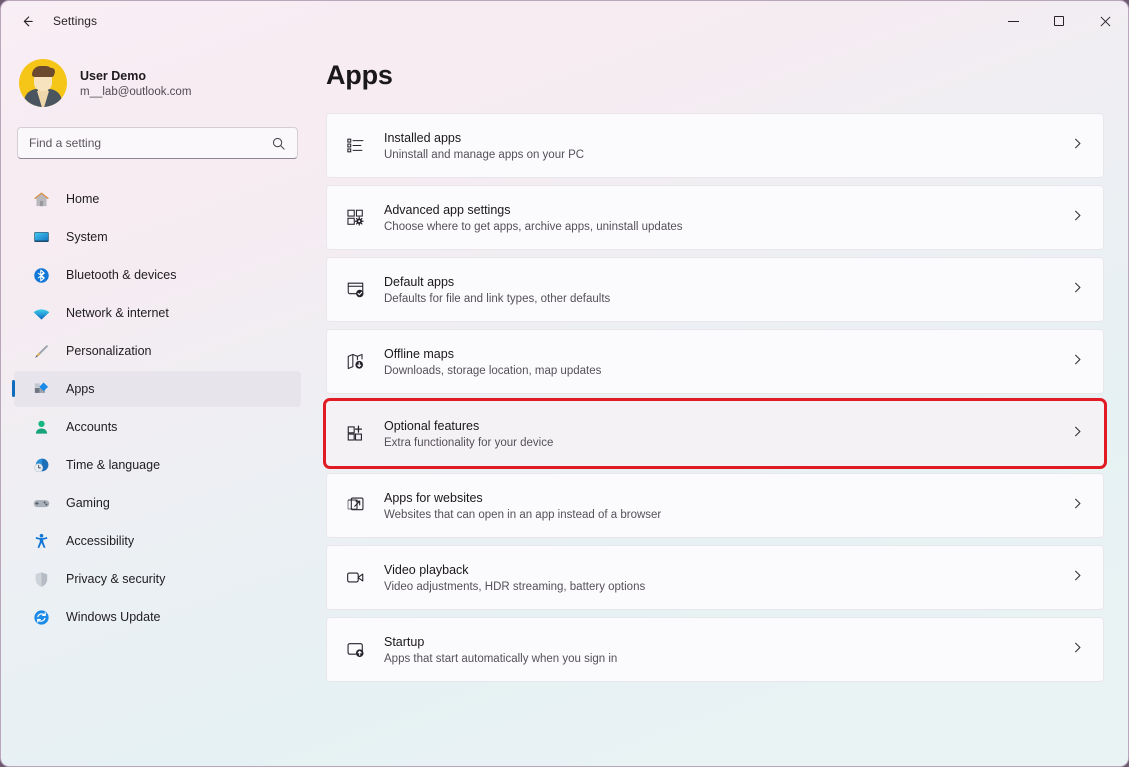 This screenshot has height=767, width=1129. Describe the element at coordinates (117, 313) in the screenshot. I see `sidebar-item-label: Network & internet` at that location.